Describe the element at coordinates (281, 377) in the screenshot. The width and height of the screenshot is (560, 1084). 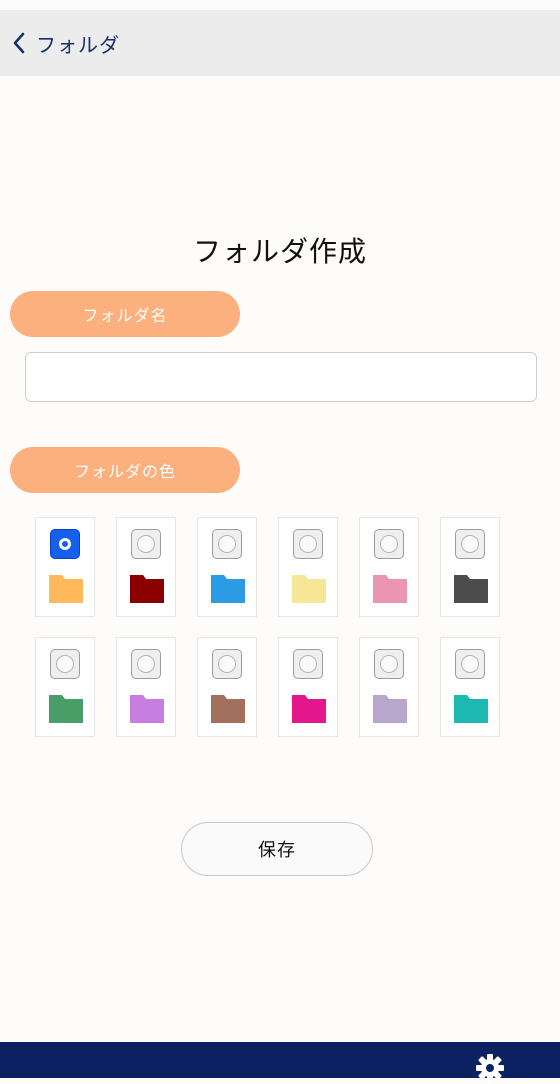
I see `folder-name-input` at that location.